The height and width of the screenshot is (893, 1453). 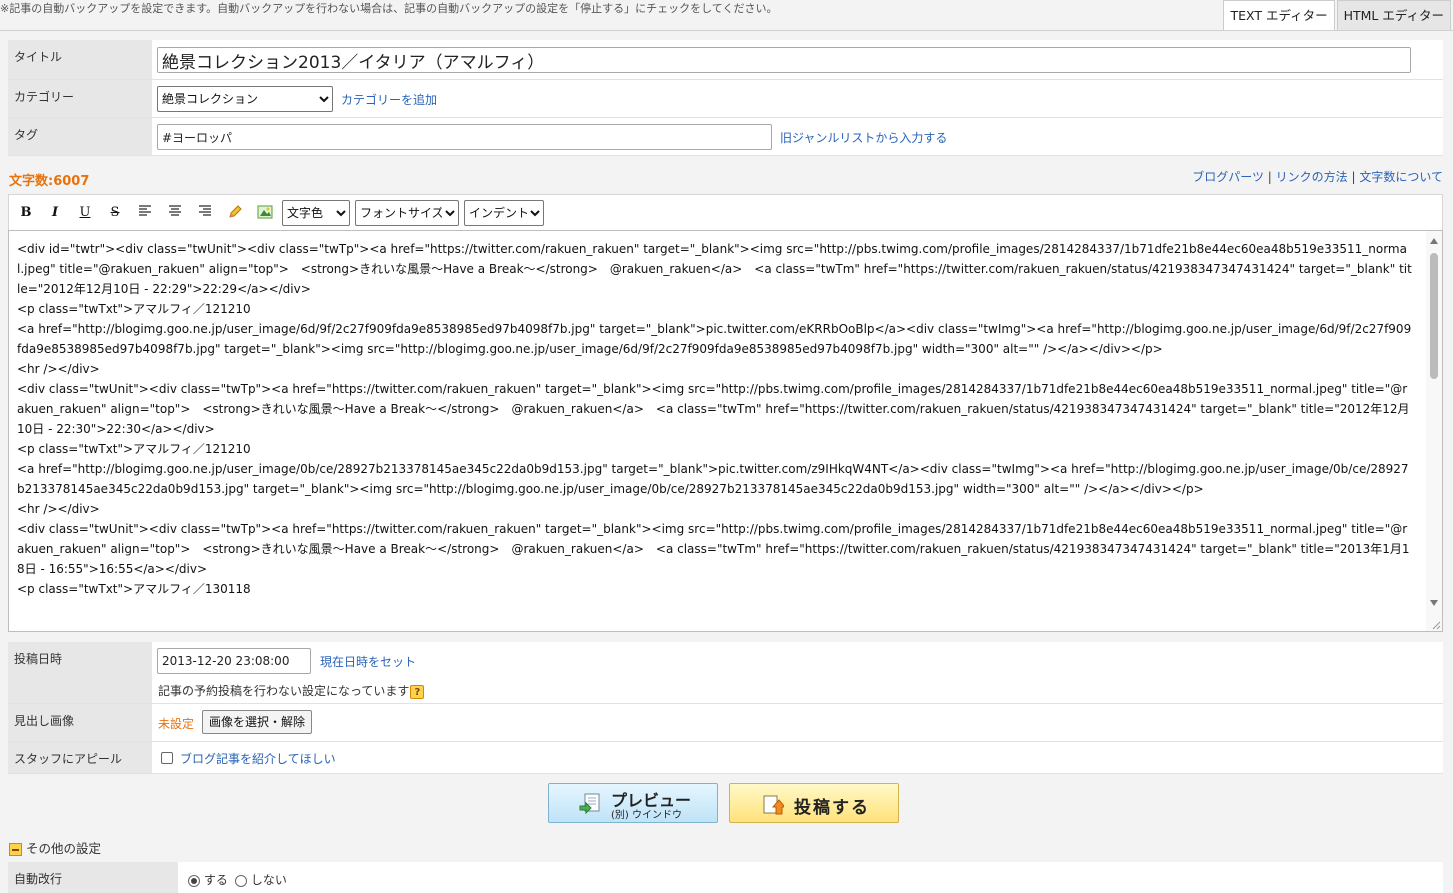 What do you see at coordinates (80, 672) in the screenshot?
I see `post-date-label: 投稿日時` at bounding box center [80, 672].